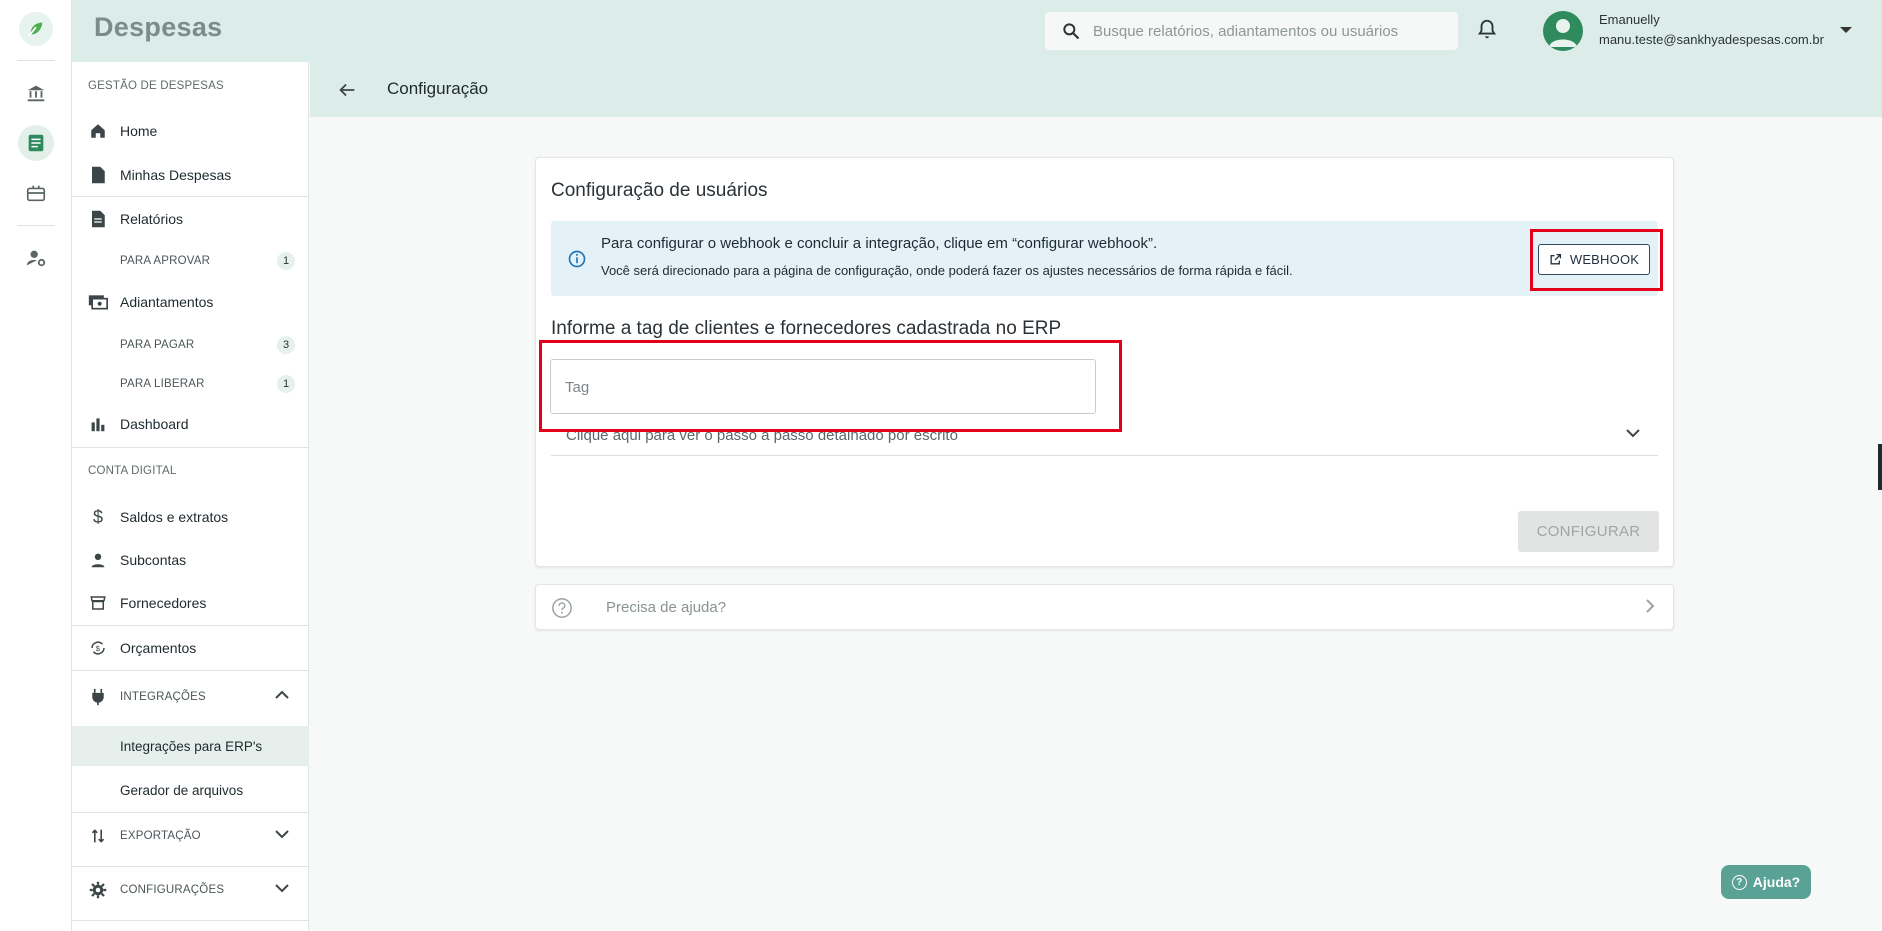 The height and width of the screenshot is (931, 1882). What do you see at coordinates (36, 193) in the screenshot?
I see `card-gift-icon` at bounding box center [36, 193].